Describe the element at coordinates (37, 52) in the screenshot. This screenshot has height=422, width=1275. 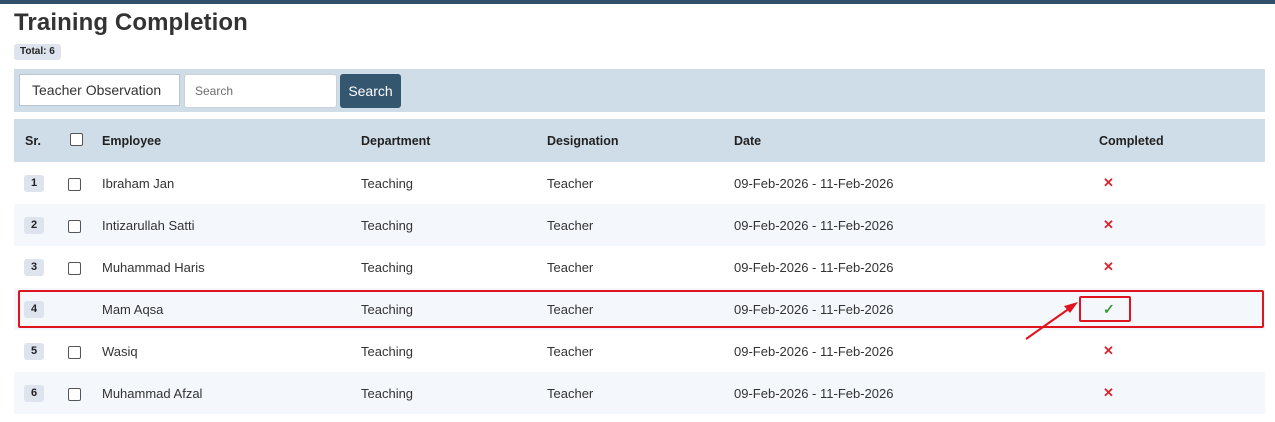
I see `total-badge: Total: 6` at that location.